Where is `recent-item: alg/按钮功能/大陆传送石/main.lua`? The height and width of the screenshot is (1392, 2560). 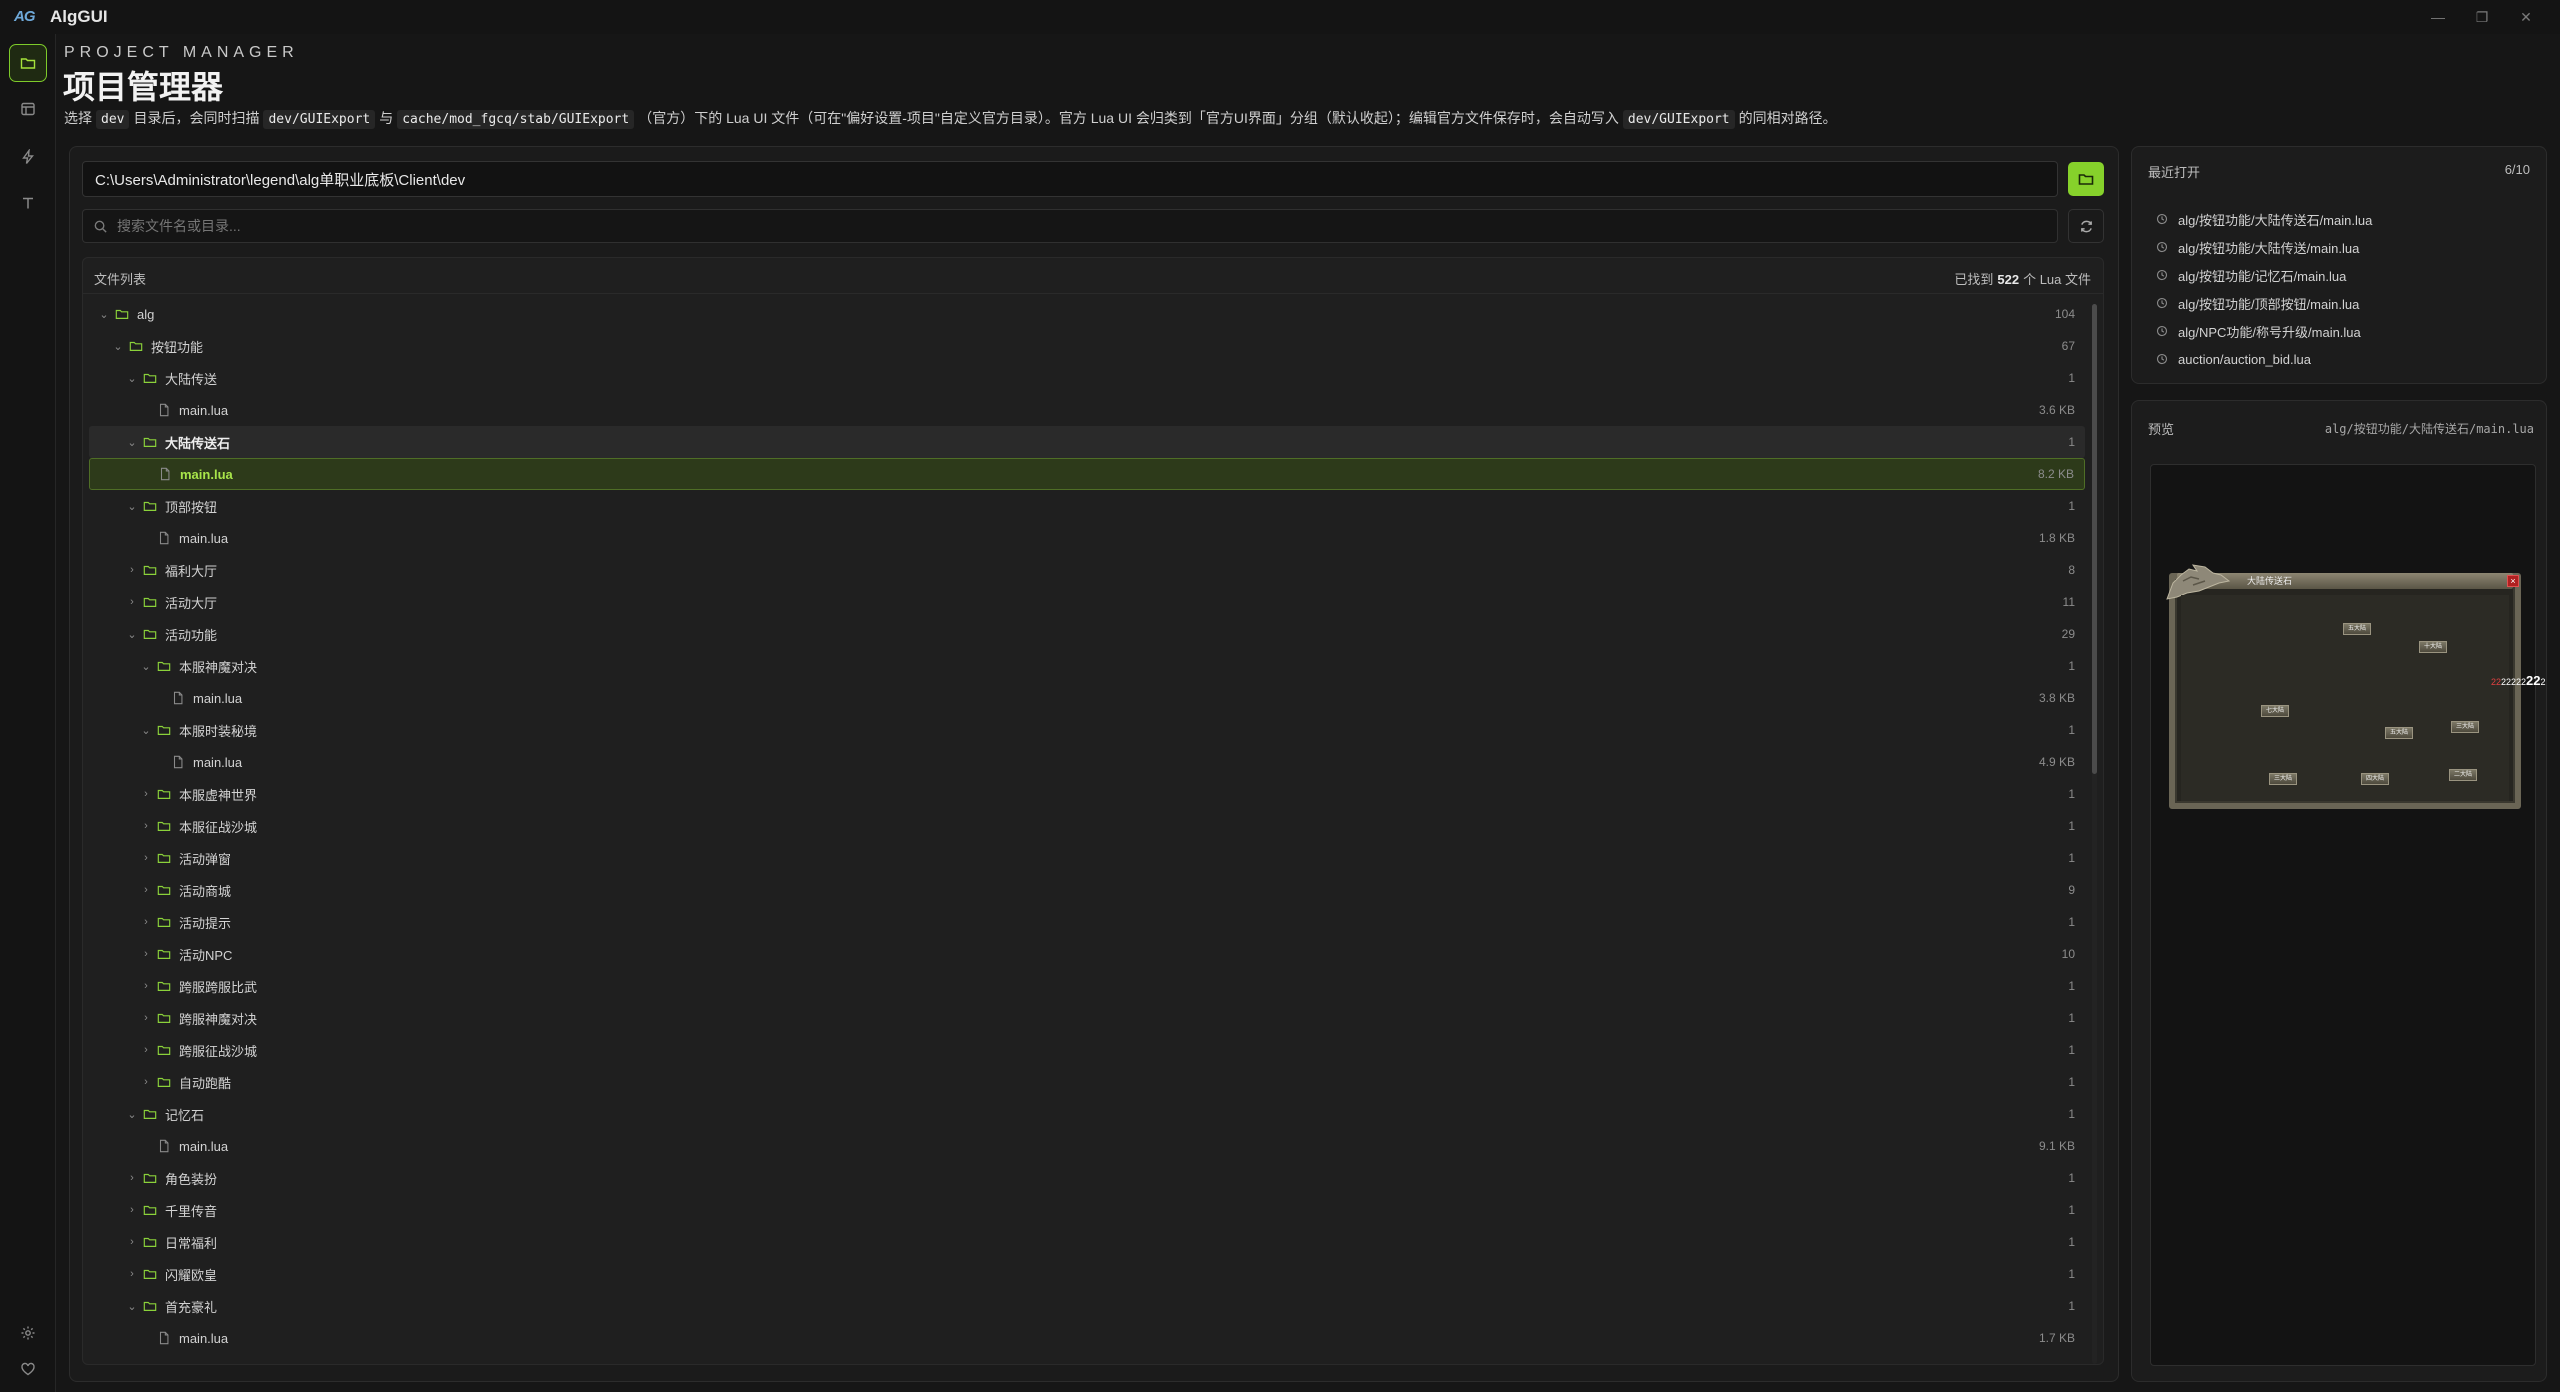 recent-item: alg/按钮功能/大陆传送石/main.lua is located at coordinates (2264, 219).